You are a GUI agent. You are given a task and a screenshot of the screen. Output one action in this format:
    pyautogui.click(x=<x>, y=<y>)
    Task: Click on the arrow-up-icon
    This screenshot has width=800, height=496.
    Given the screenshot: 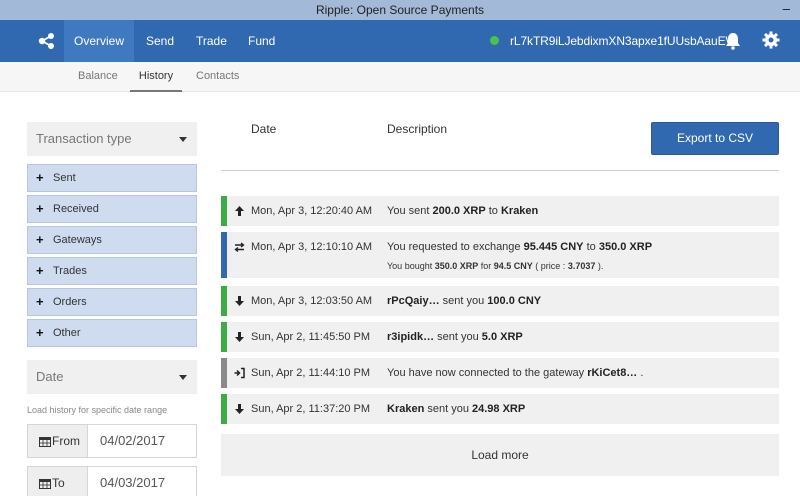 What is the action you would take?
    pyautogui.click(x=239, y=211)
    